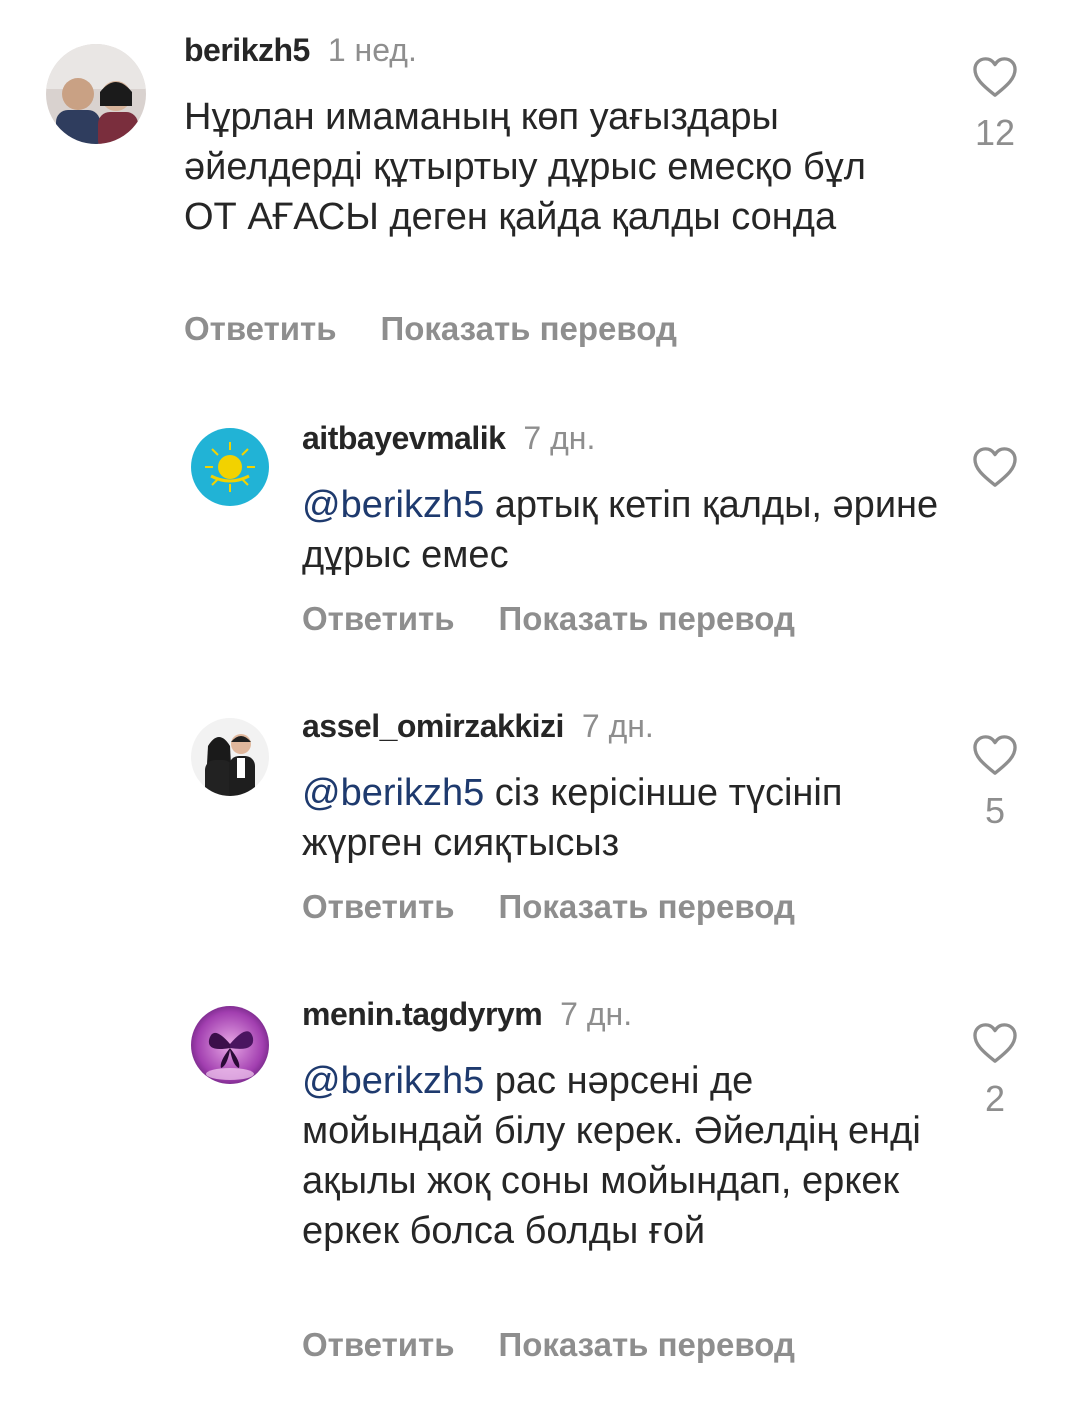 The width and height of the screenshot is (1080, 1423). Describe the element at coordinates (995, 105) in the screenshot. I see `like-control: 12` at that location.